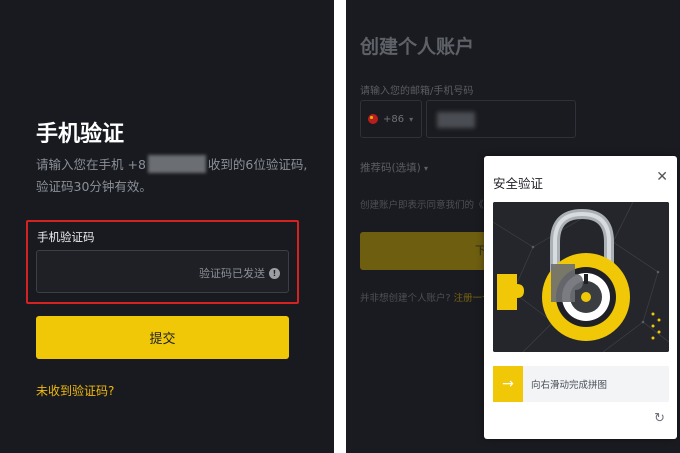 The width and height of the screenshot is (680, 453). What do you see at coordinates (75, 390) in the screenshot?
I see `resend-code-link: 未收到验证码?` at bounding box center [75, 390].